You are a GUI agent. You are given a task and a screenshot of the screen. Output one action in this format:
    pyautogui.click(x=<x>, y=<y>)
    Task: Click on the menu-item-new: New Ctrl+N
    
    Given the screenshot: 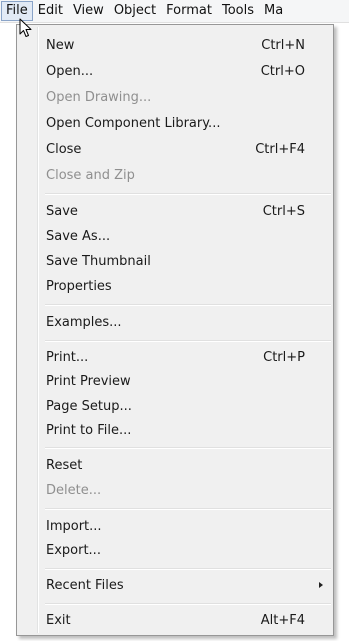 What is the action you would take?
    pyautogui.click(x=175, y=45)
    